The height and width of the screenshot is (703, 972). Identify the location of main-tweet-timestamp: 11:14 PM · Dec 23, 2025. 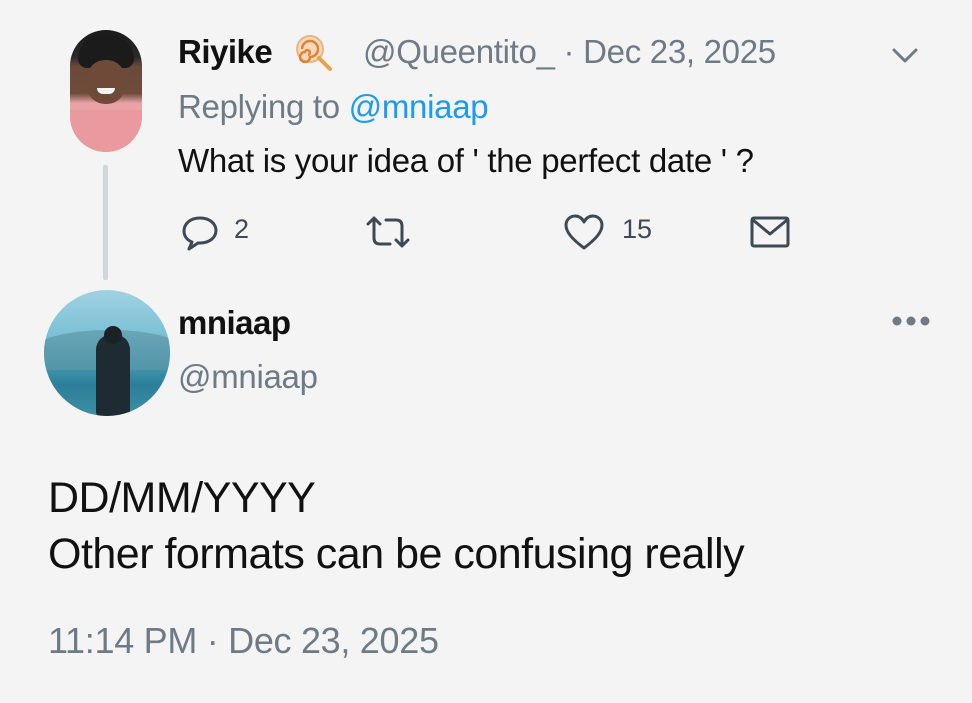
(243, 641).